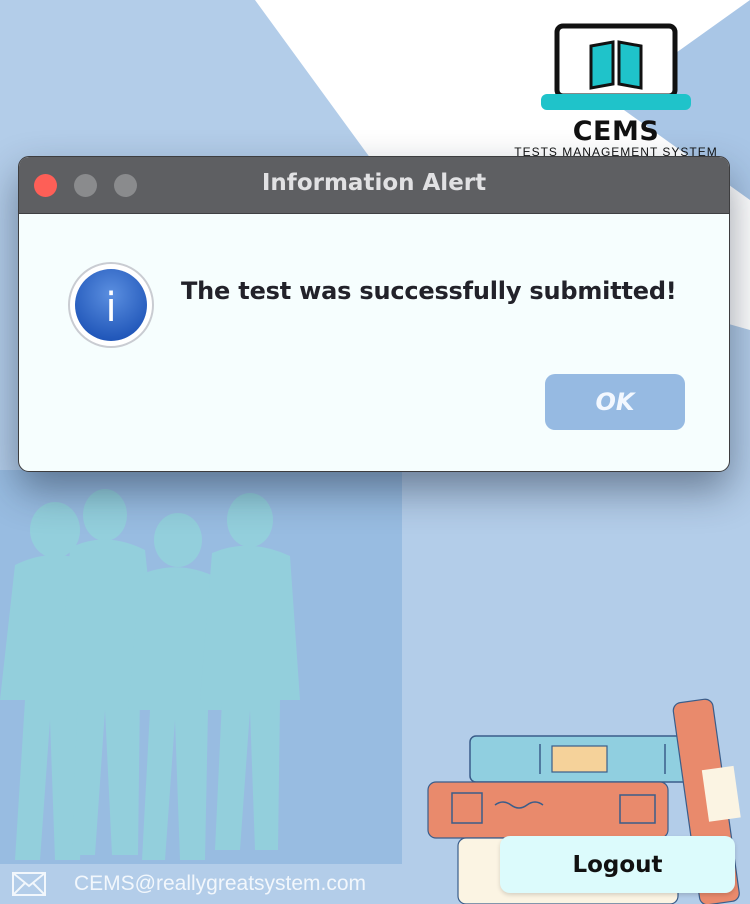 This screenshot has width=750, height=904. I want to click on logo-title: CEMS, so click(616, 131).